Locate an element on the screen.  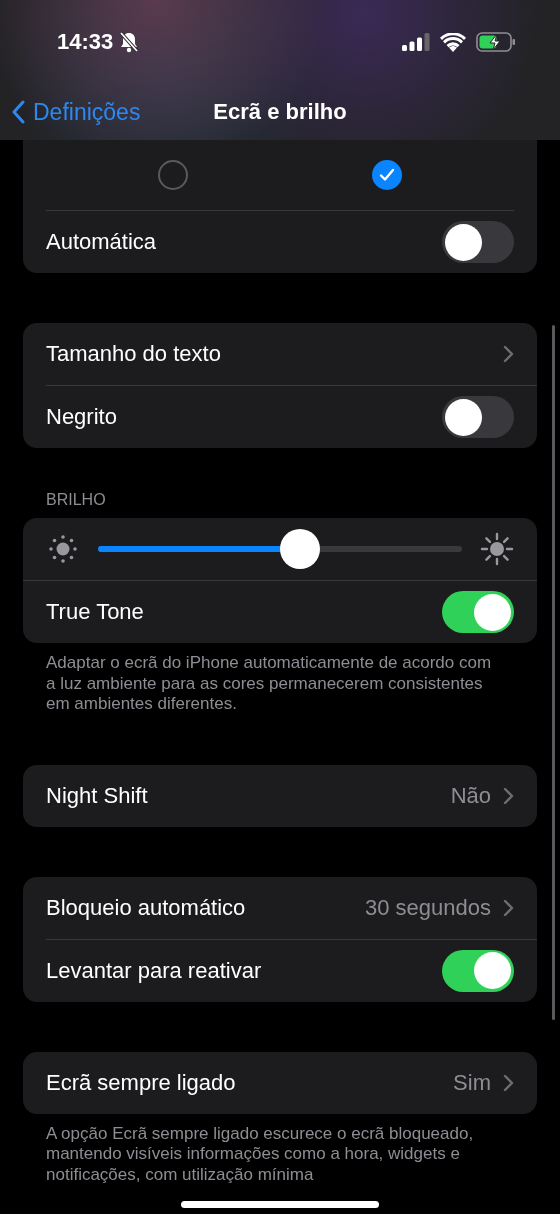
row-label: Levantar para reativar is located at coordinates (154, 970).